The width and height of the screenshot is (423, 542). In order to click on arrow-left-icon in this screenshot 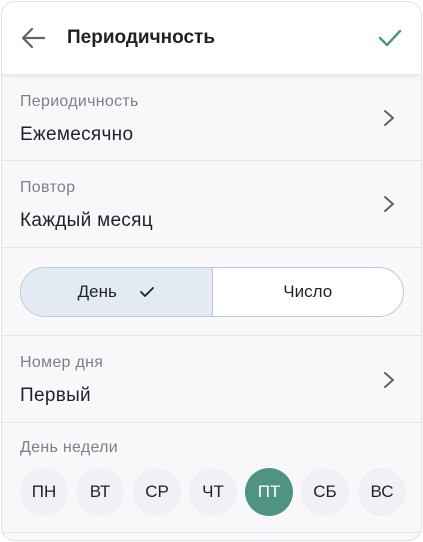, I will do `click(33, 38)`.